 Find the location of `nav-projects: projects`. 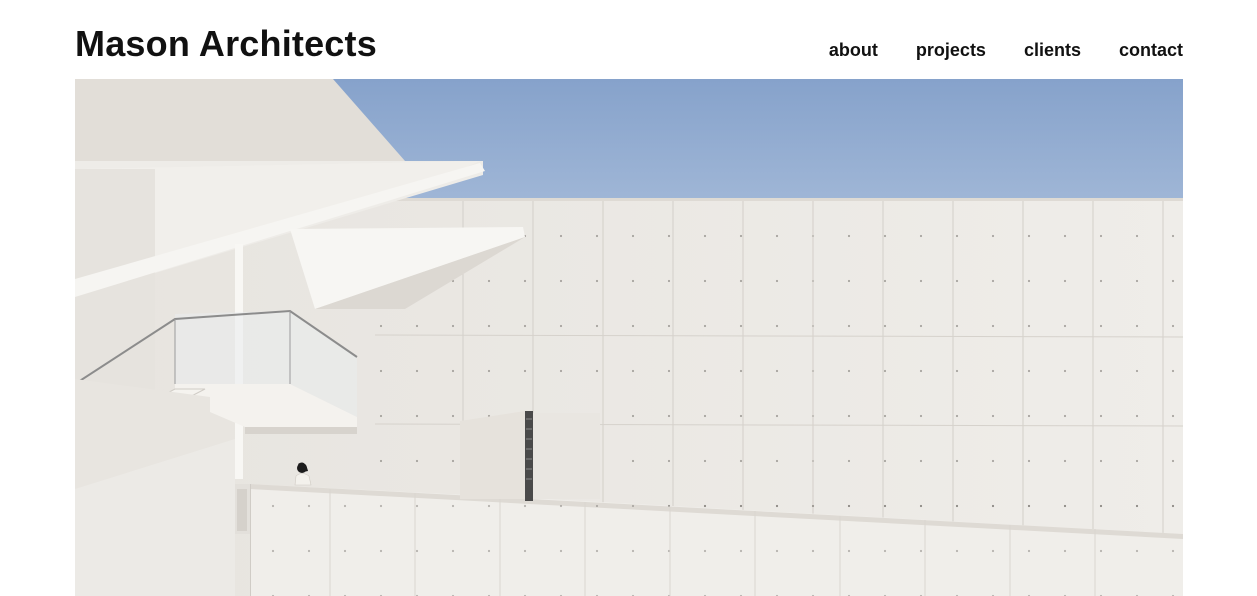

nav-projects: projects is located at coordinates (951, 50).